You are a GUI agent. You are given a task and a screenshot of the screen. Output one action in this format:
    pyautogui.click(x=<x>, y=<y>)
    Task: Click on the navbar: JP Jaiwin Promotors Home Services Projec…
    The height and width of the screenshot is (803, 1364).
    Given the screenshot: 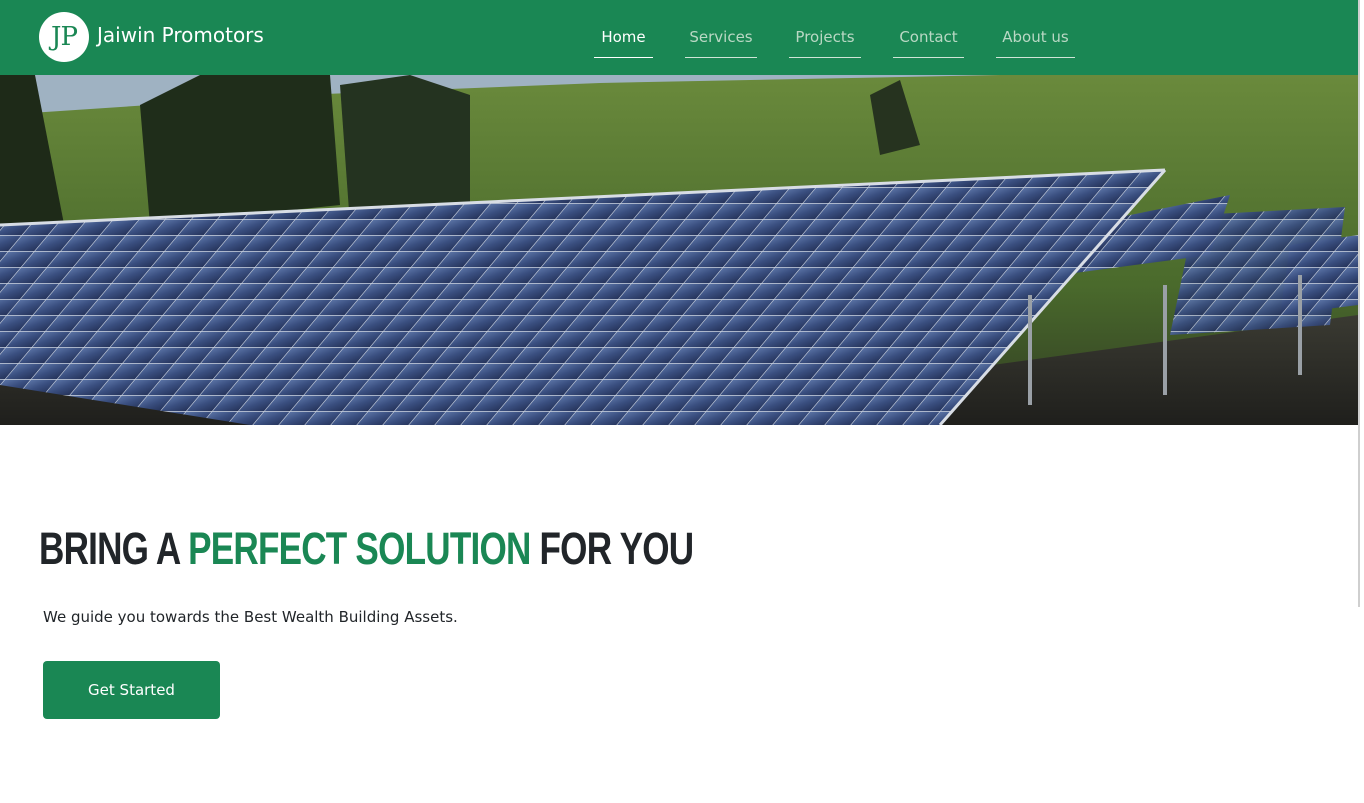 What is the action you would take?
    pyautogui.click(x=679, y=37)
    